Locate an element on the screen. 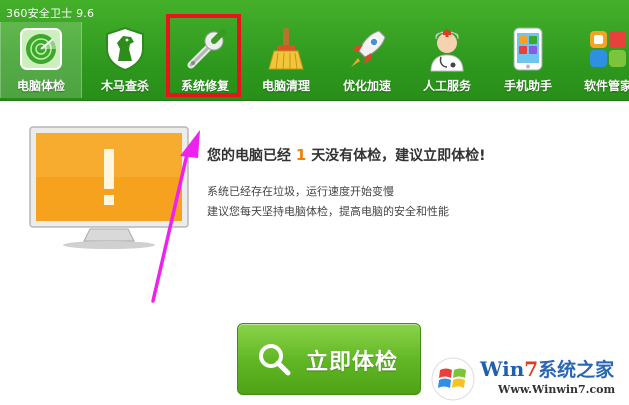 The height and width of the screenshot is (405, 629). radar-icon is located at coordinates (41, 49).